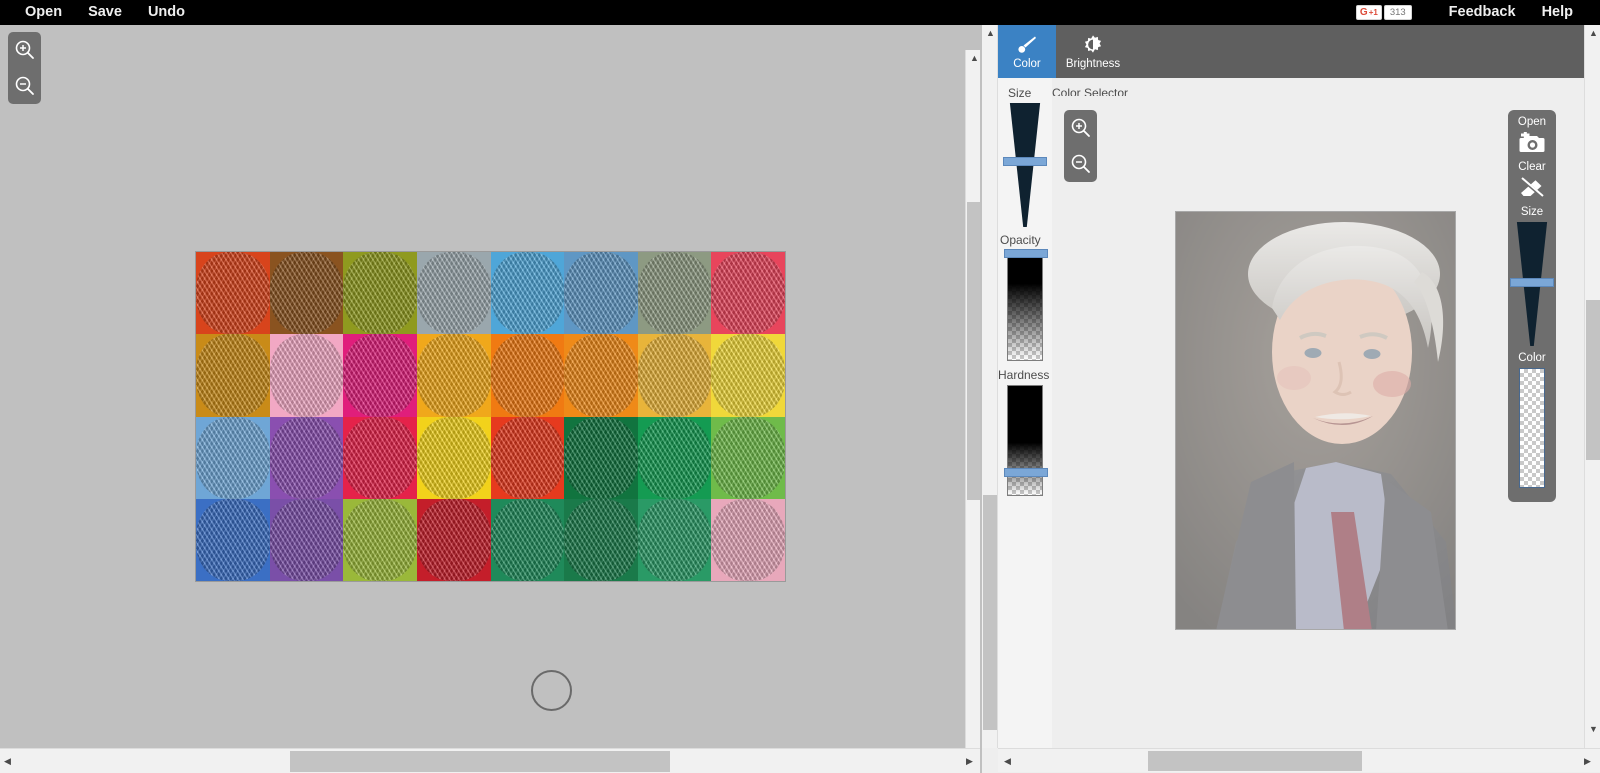  I want to click on top-menu-left-group: Open Save Undo, so click(99, 12).